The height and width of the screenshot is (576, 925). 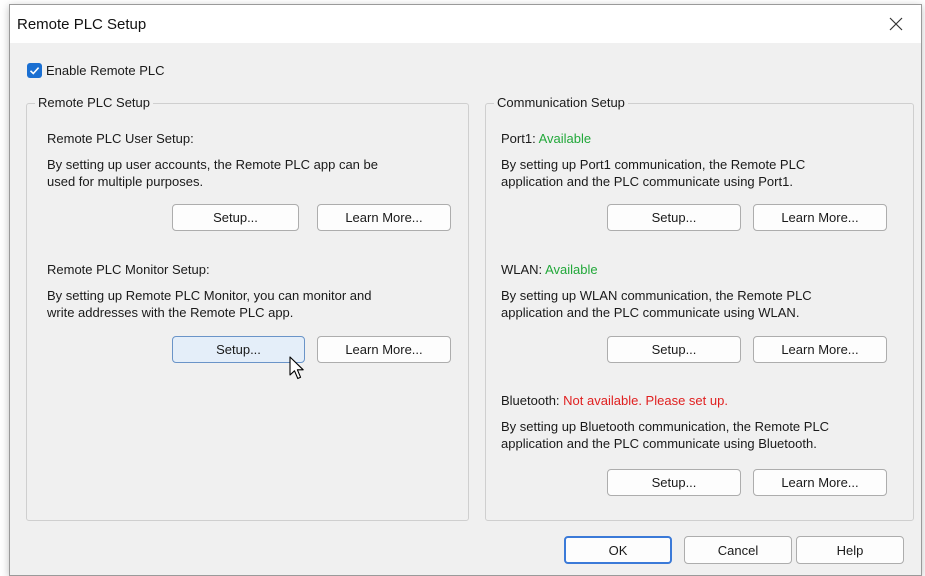 I want to click on close-icon, so click(x=896, y=24).